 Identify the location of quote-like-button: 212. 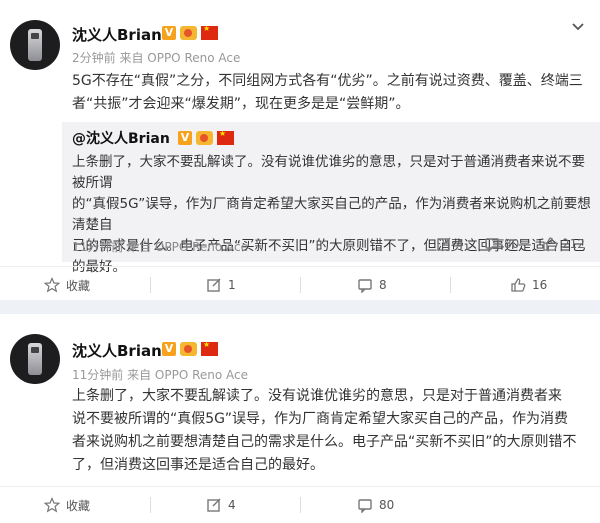
(563, 244).